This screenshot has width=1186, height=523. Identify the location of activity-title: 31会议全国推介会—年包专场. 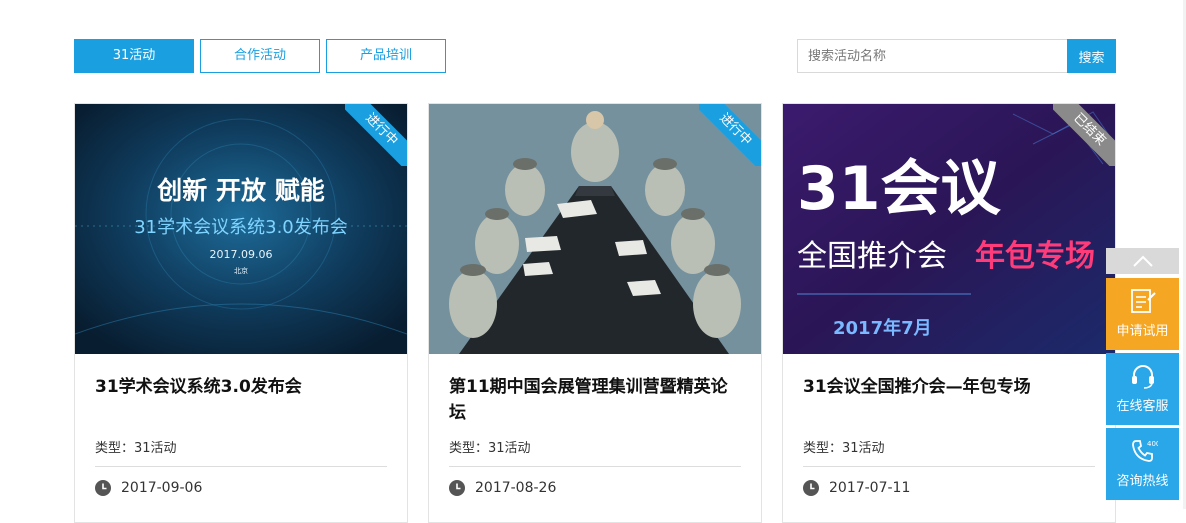
(949, 387).